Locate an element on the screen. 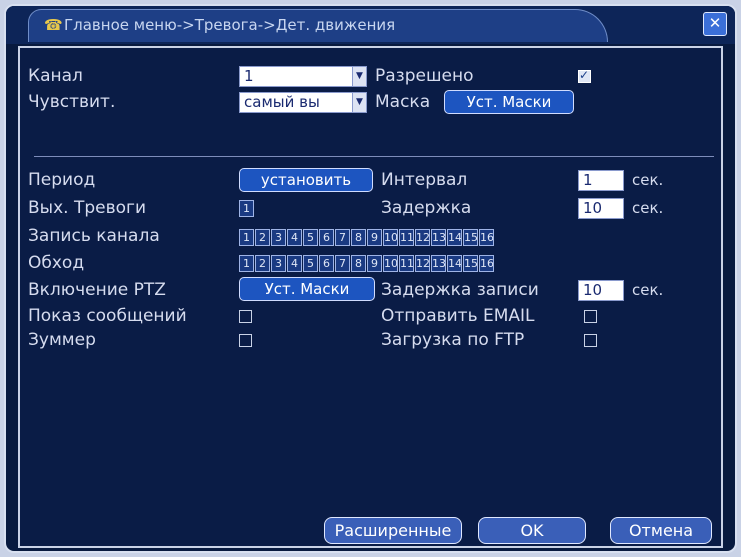 The width and height of the screenshot is (741, 557). buzzer-label: Зуммер is located at coordinates (62, 340).